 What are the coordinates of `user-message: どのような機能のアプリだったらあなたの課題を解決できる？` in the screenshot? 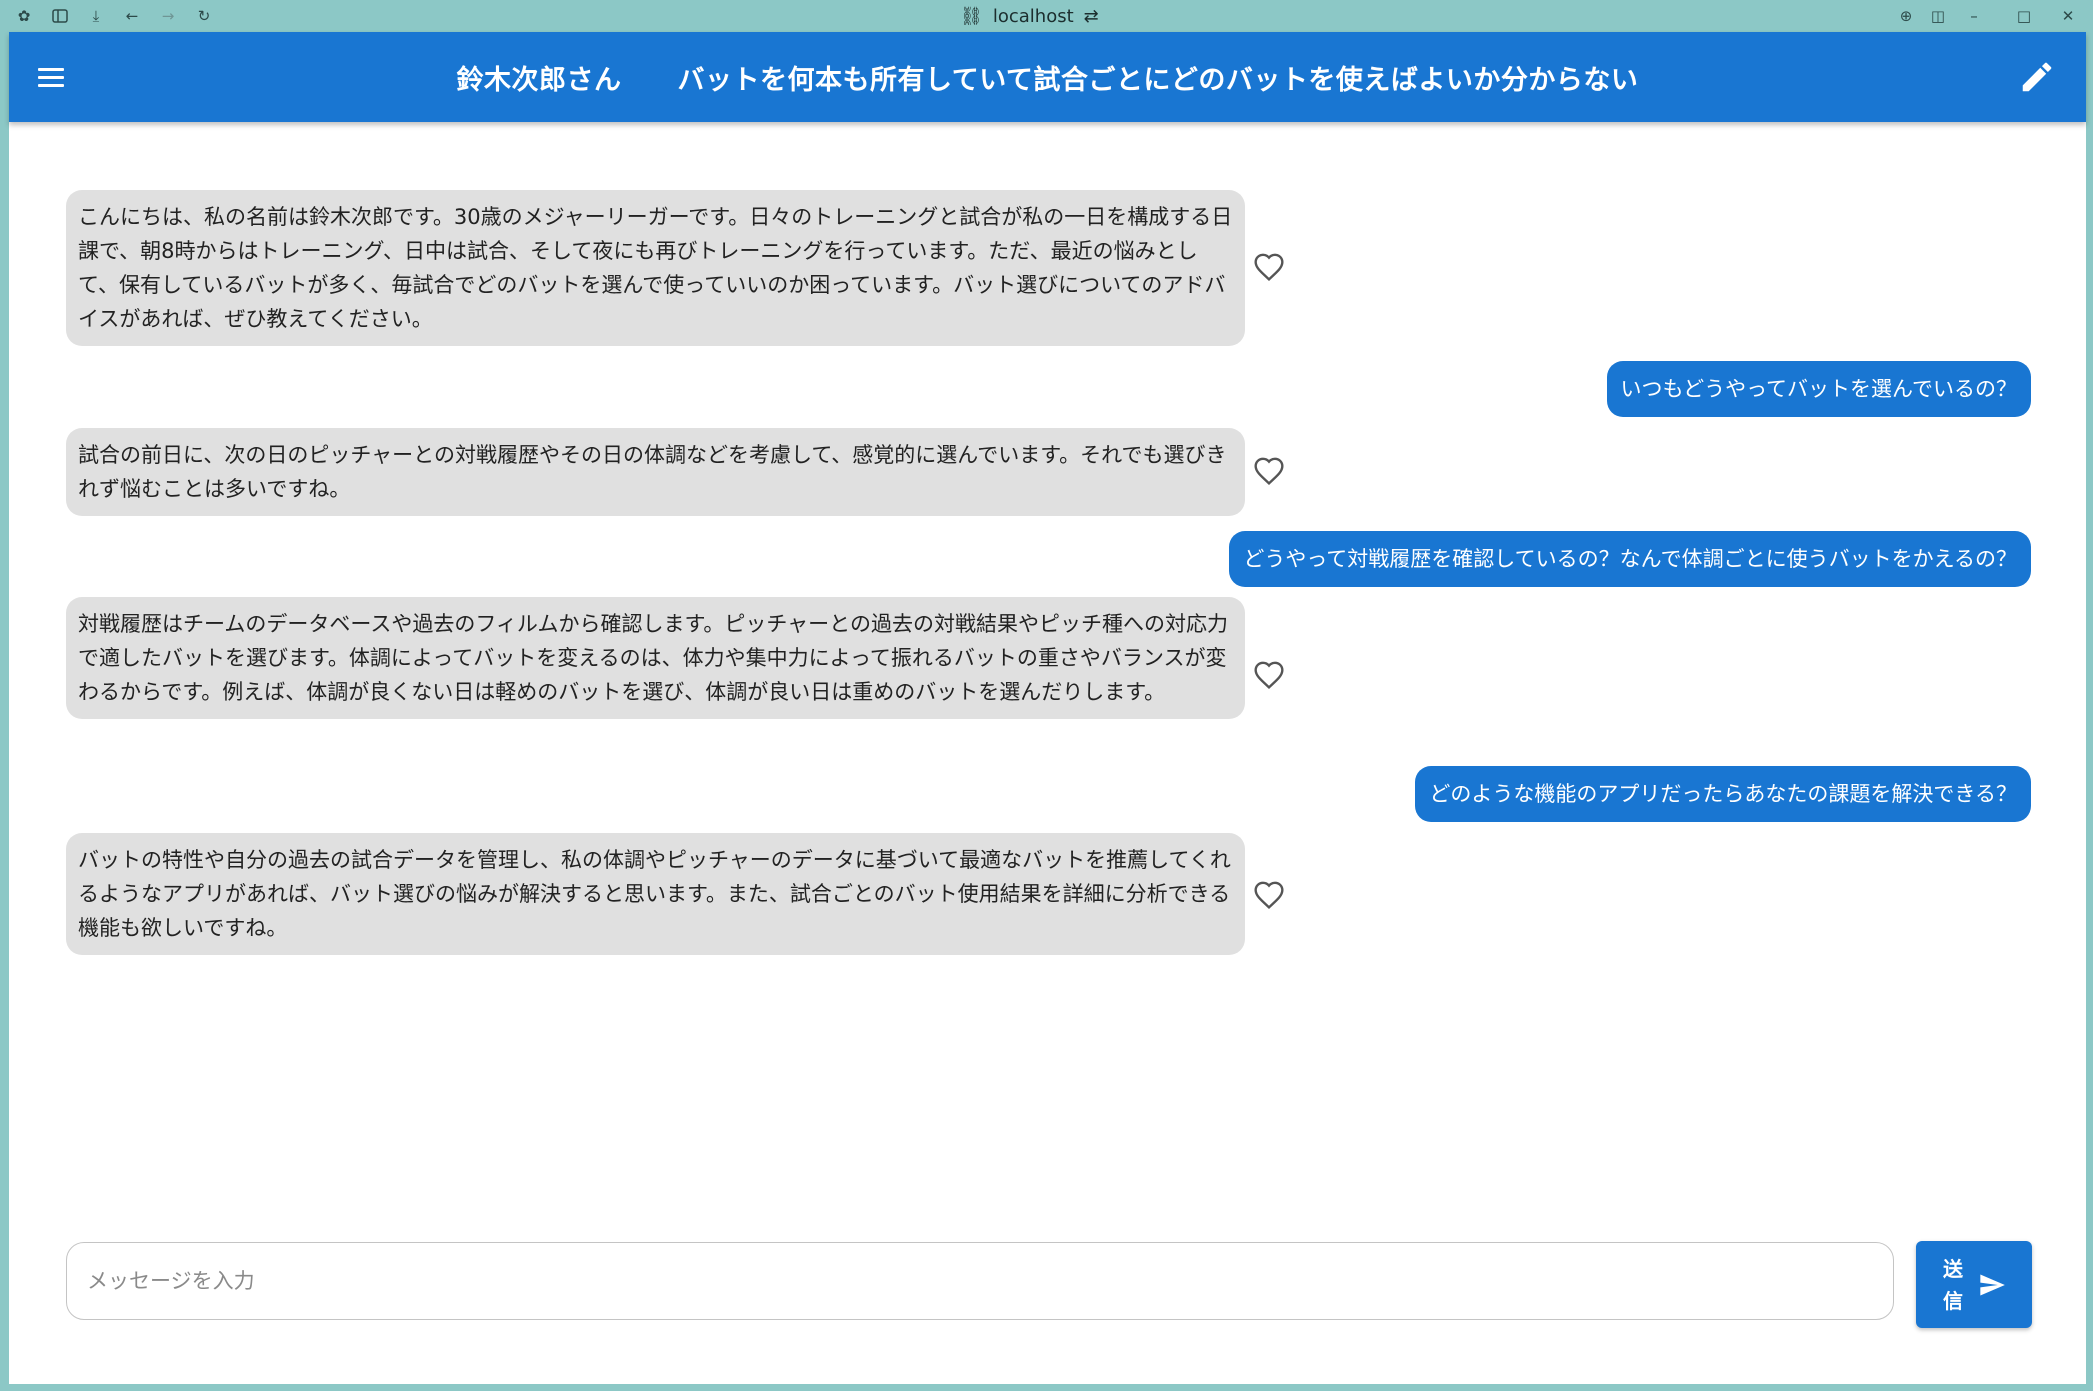 It's located at (1723, 794).